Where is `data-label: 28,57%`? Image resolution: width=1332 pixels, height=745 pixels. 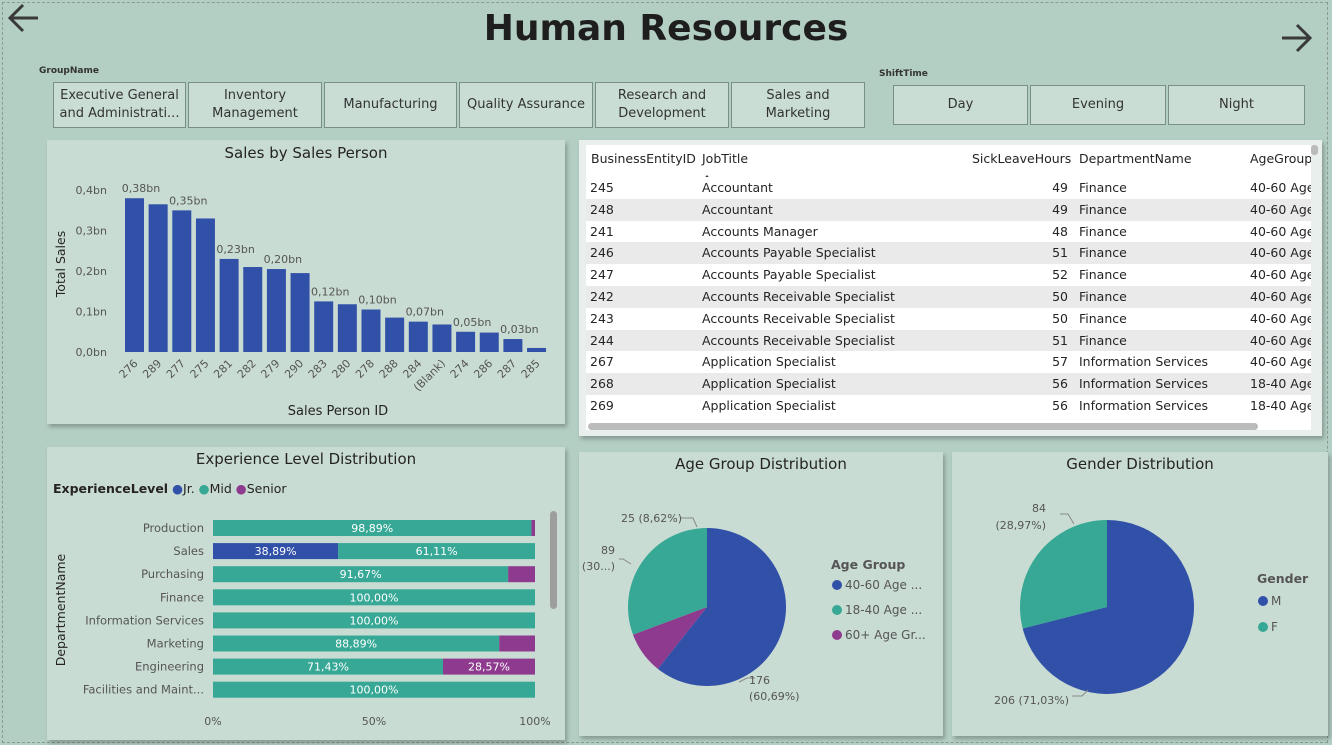 data-label: 28,57% is located at coordinates (489, 667).